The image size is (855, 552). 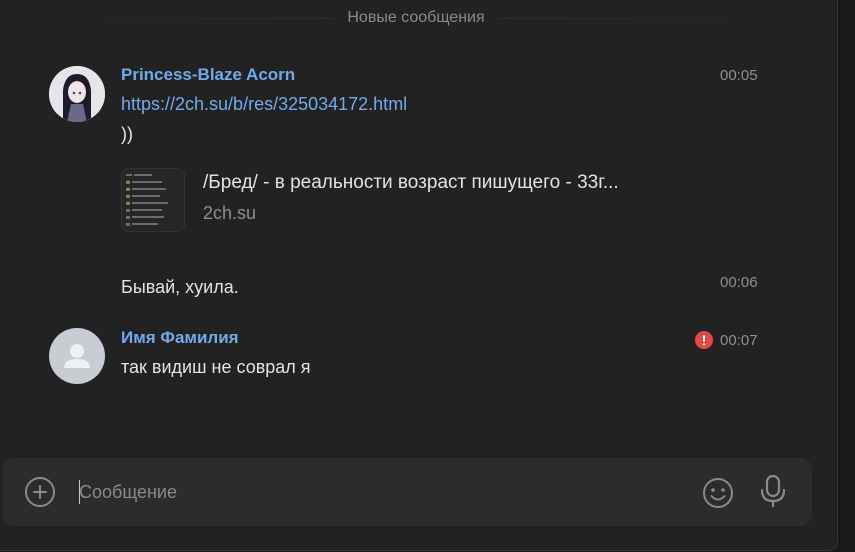 What do you see at coordinates (739, 282) in the screenshot?
I see `message-time: 00:06` at bounding box center [739, 282].